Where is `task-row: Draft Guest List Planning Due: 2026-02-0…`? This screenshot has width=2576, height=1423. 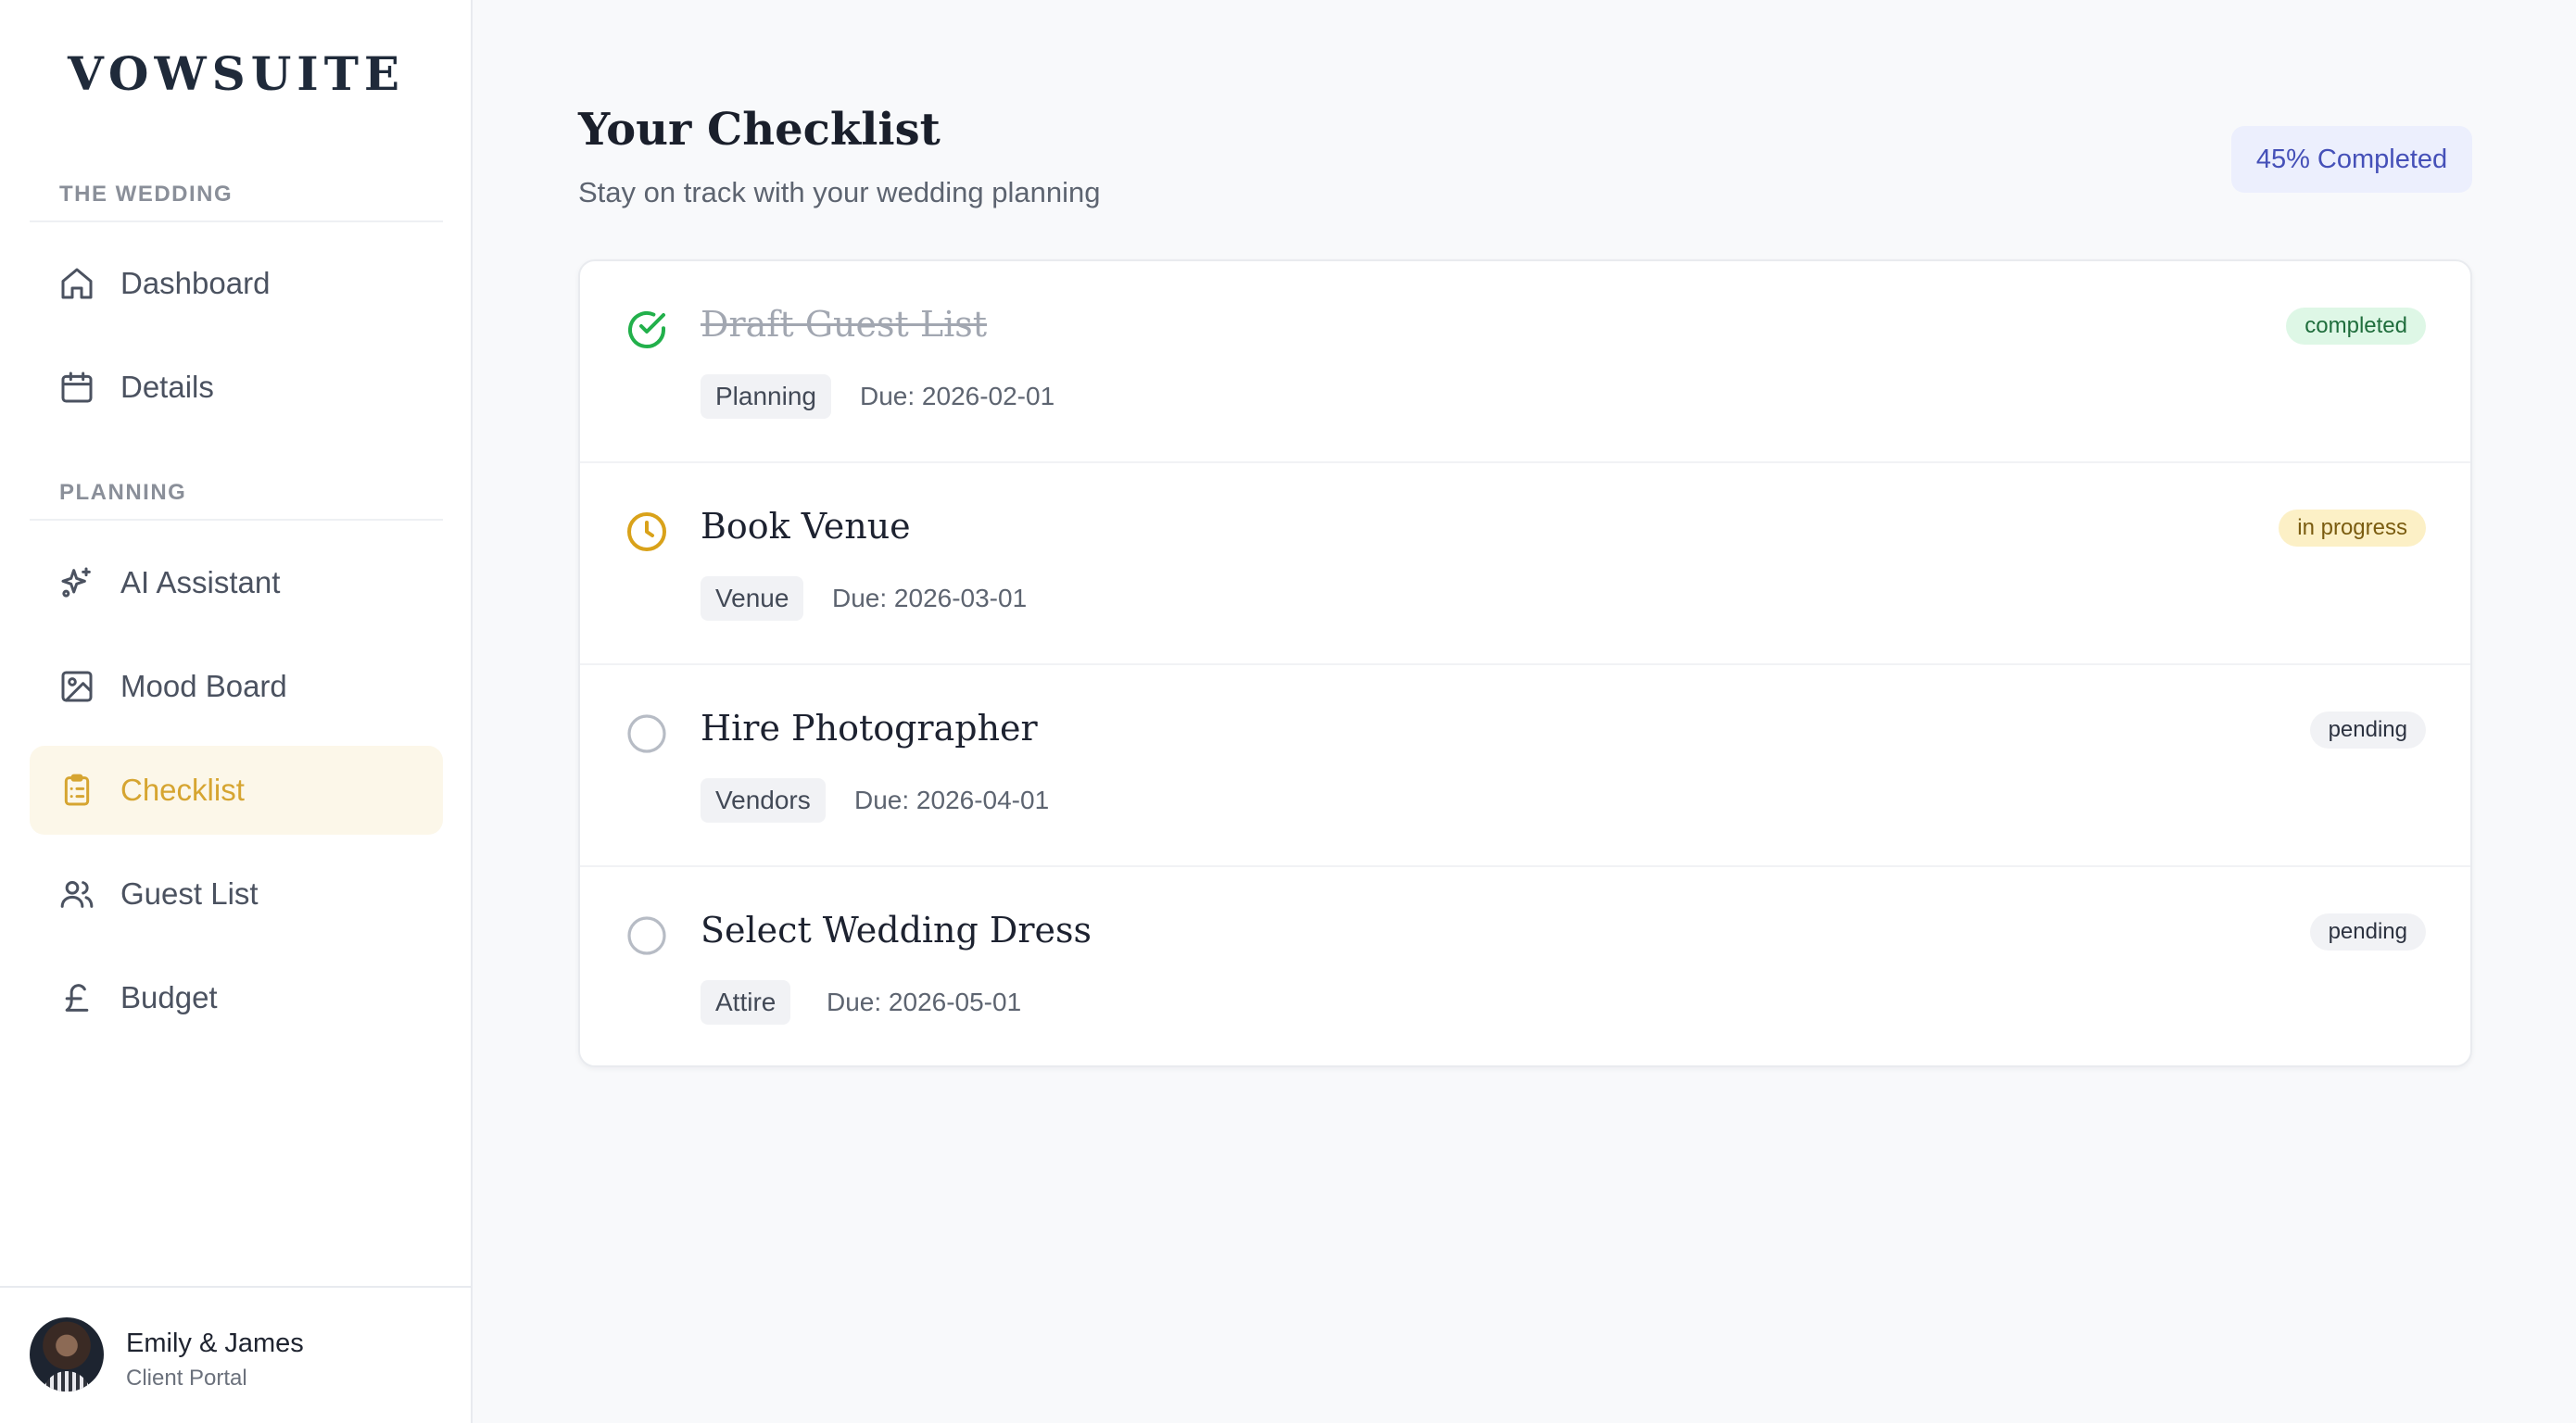 task-row: Draft Guest List Planning Due: 2026-02-0… is located at coordinates (1525, 362).